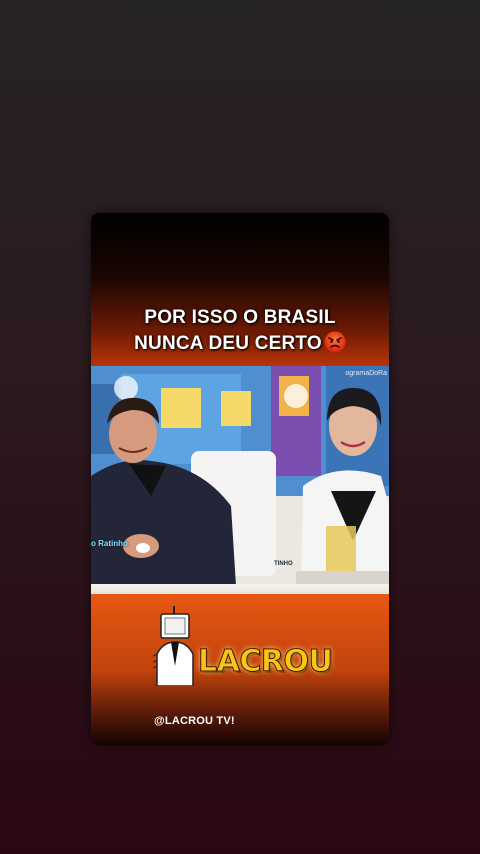  Describe the element at coordinates (265, 662) in the screenshot. I see `logo-text: LACROU` at that location.